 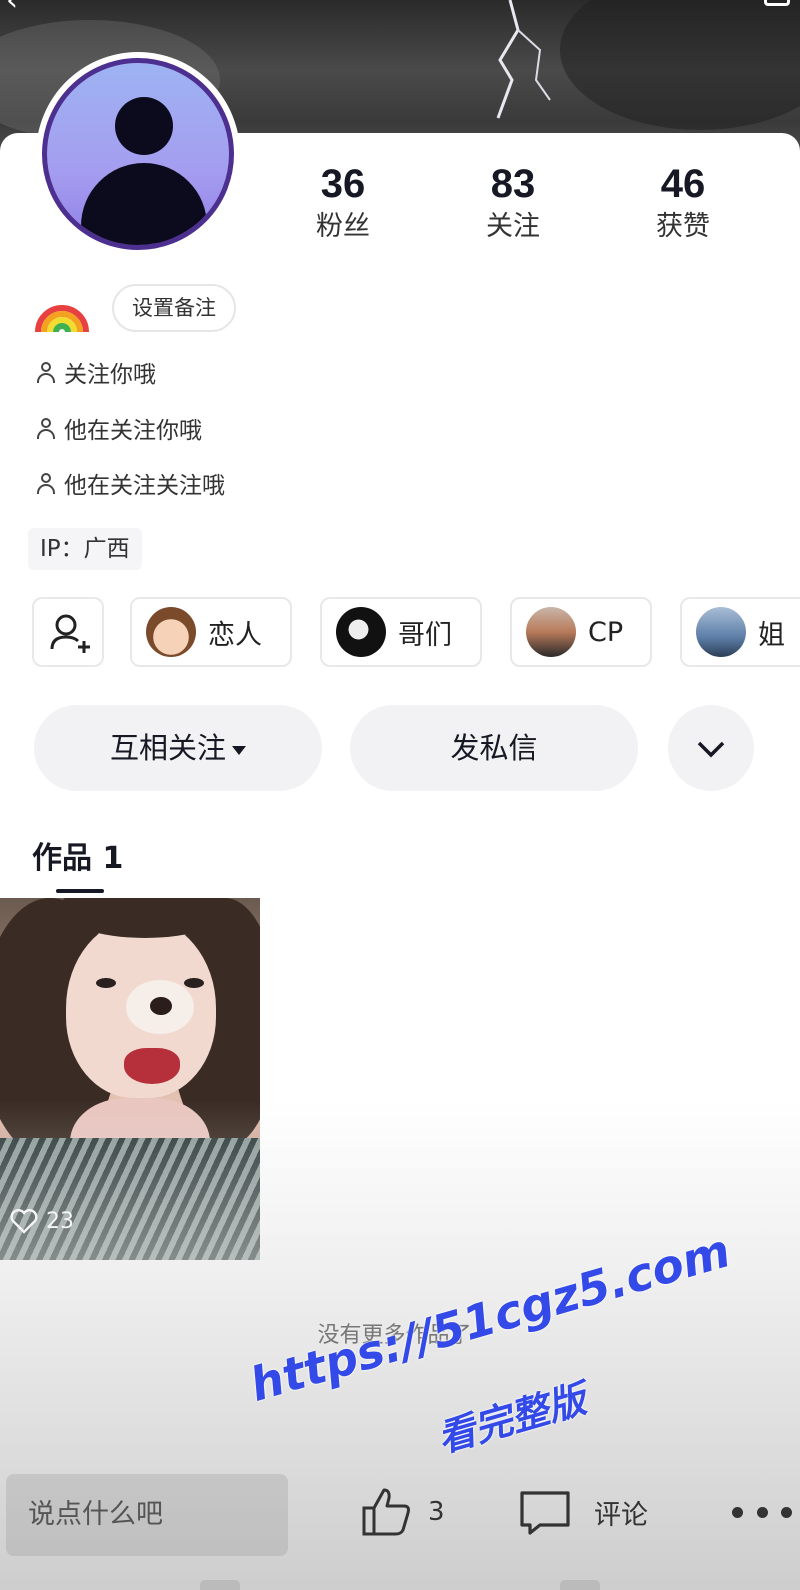 I want to click on info-line-3: 他在关注关注哦, so click(x=129, y=483).